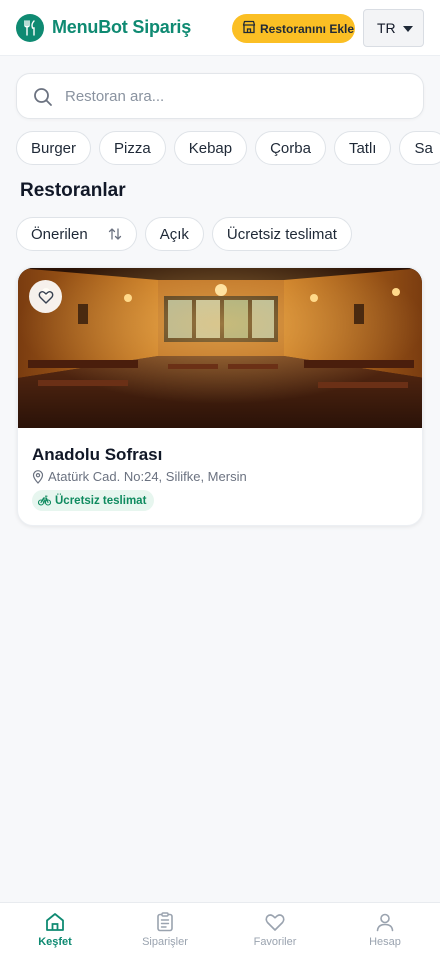 This screenshot has height=956, width=440. Describe the element at coordinates (210, 148) in the screenshot. I see `category-chip-kebap: Kebap` at that location.